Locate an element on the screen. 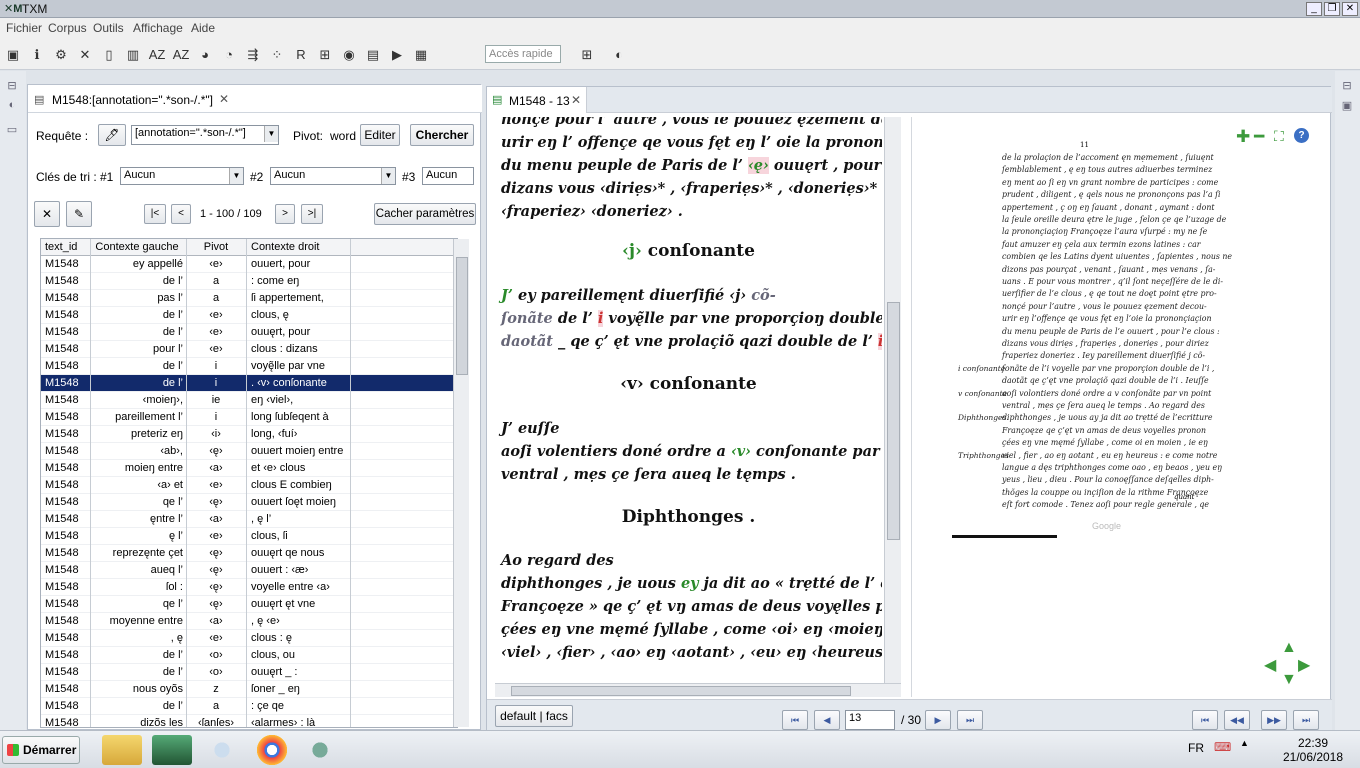  start-button: Démarrer is located at coordinates (41, 750).